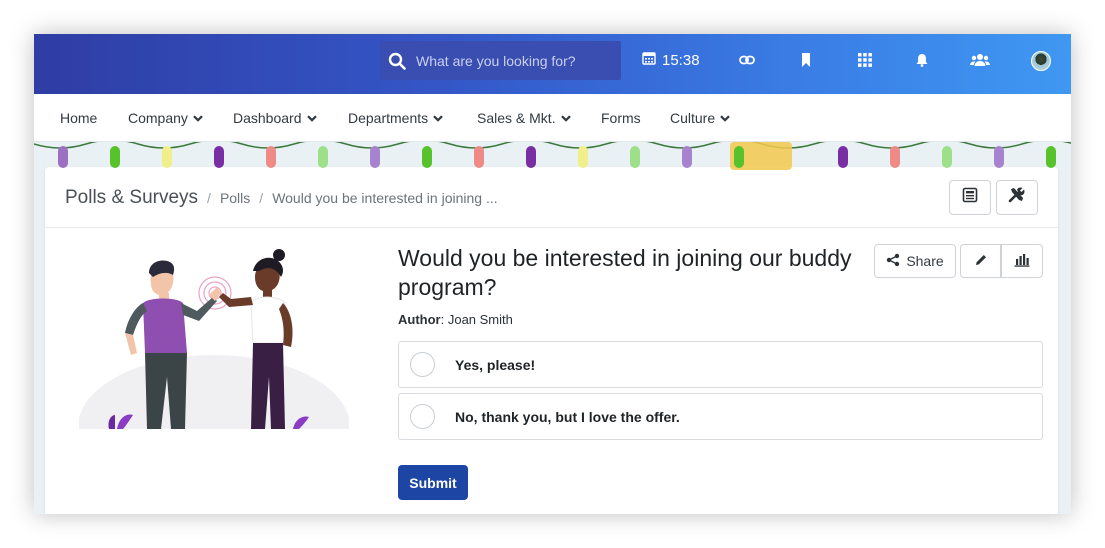  What do you see at coordinates (419, 319) in the screenshot?
I see `author-label: Author` at bounding box center [419, 319].